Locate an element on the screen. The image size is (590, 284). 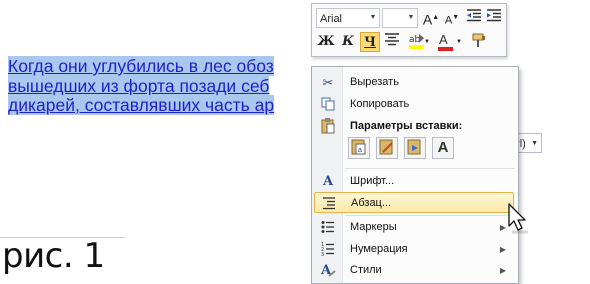
font-name-combobox: Arial ▼ is located at coordinates (348, 18).